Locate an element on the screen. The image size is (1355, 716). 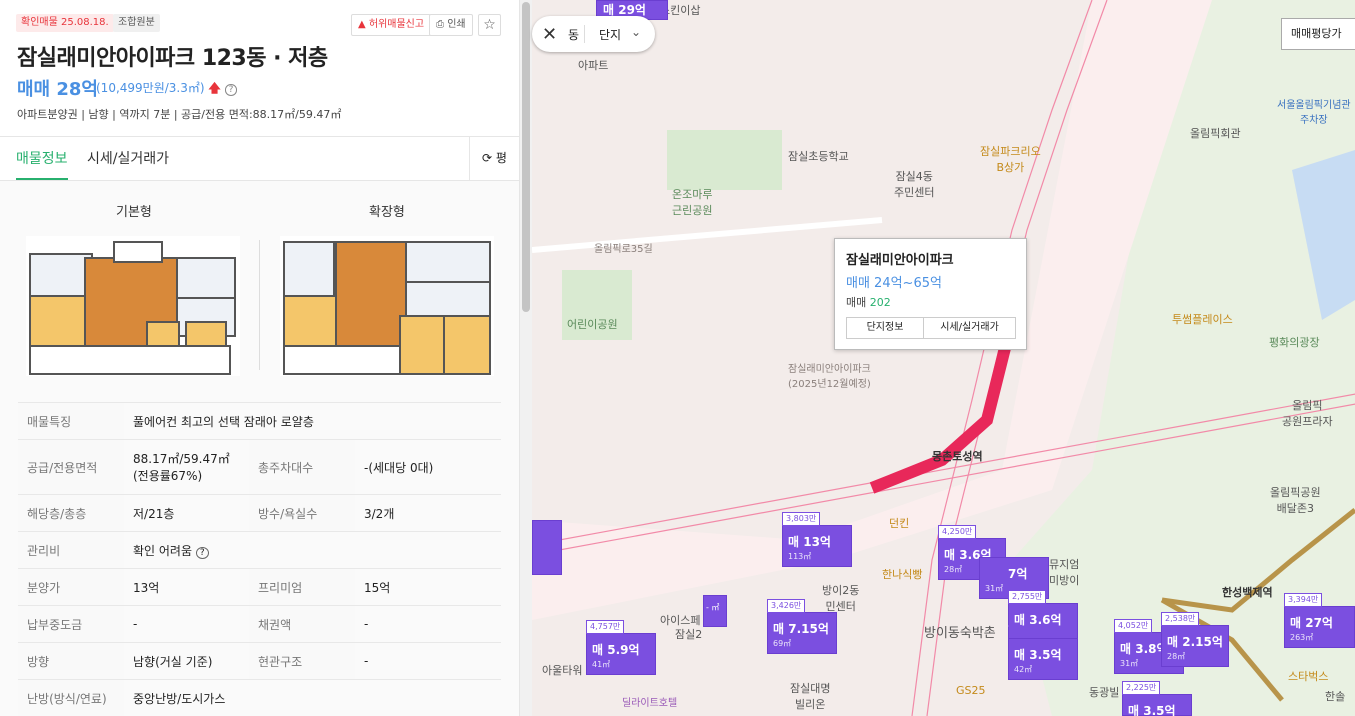
map-label-bangi2: 방이2동 민센터 is located at coordinates (841, 598).